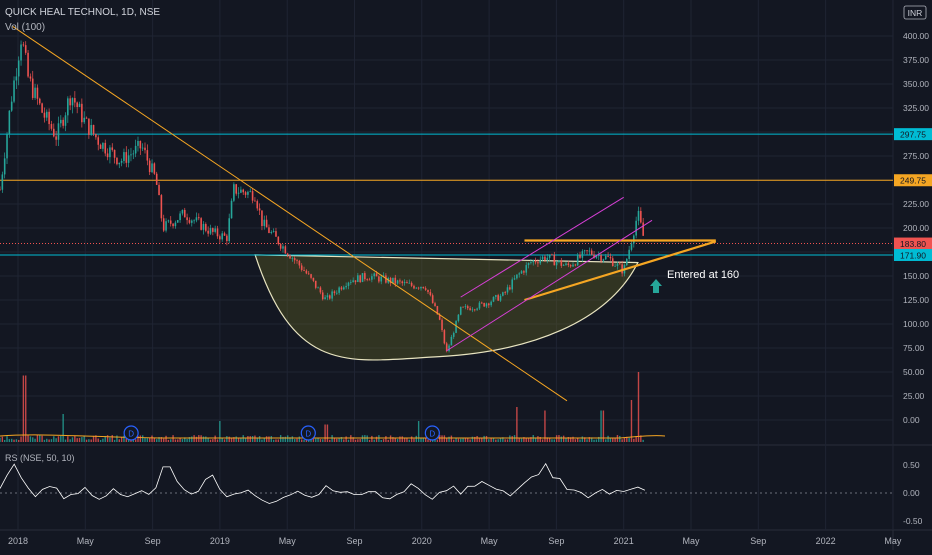 The width and height of the screenshot is (932, 555). I want to click on price-level-value: 249.75, so click(913, 181).